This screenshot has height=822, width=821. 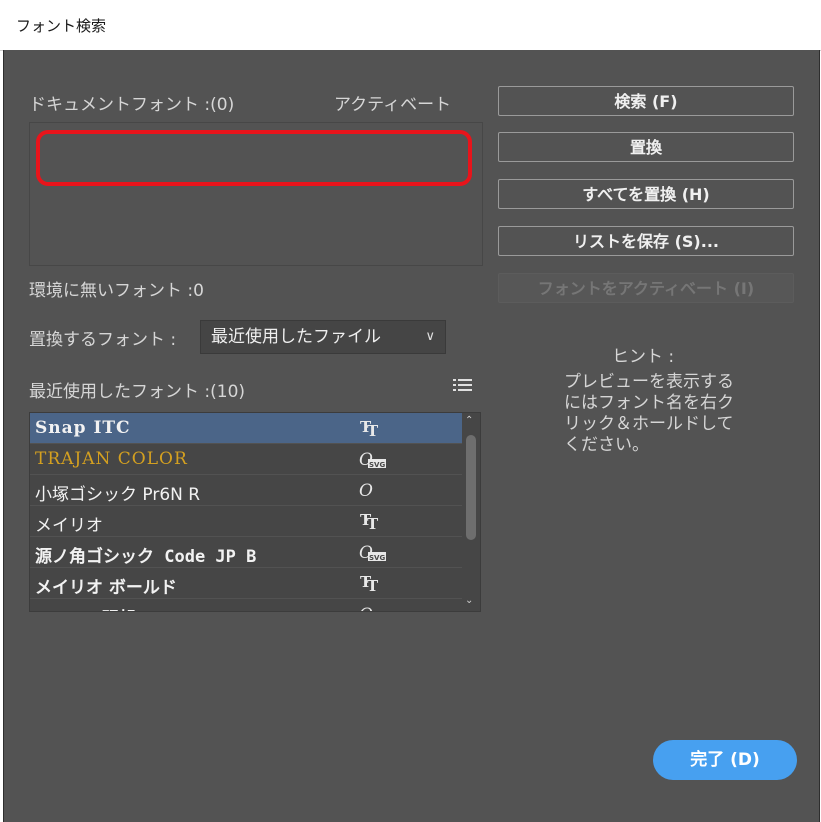 What do you see at coordinates (410, 25) in the screenshot?
I see `title-bar: フォント検索` at bounding box center [410, 25].